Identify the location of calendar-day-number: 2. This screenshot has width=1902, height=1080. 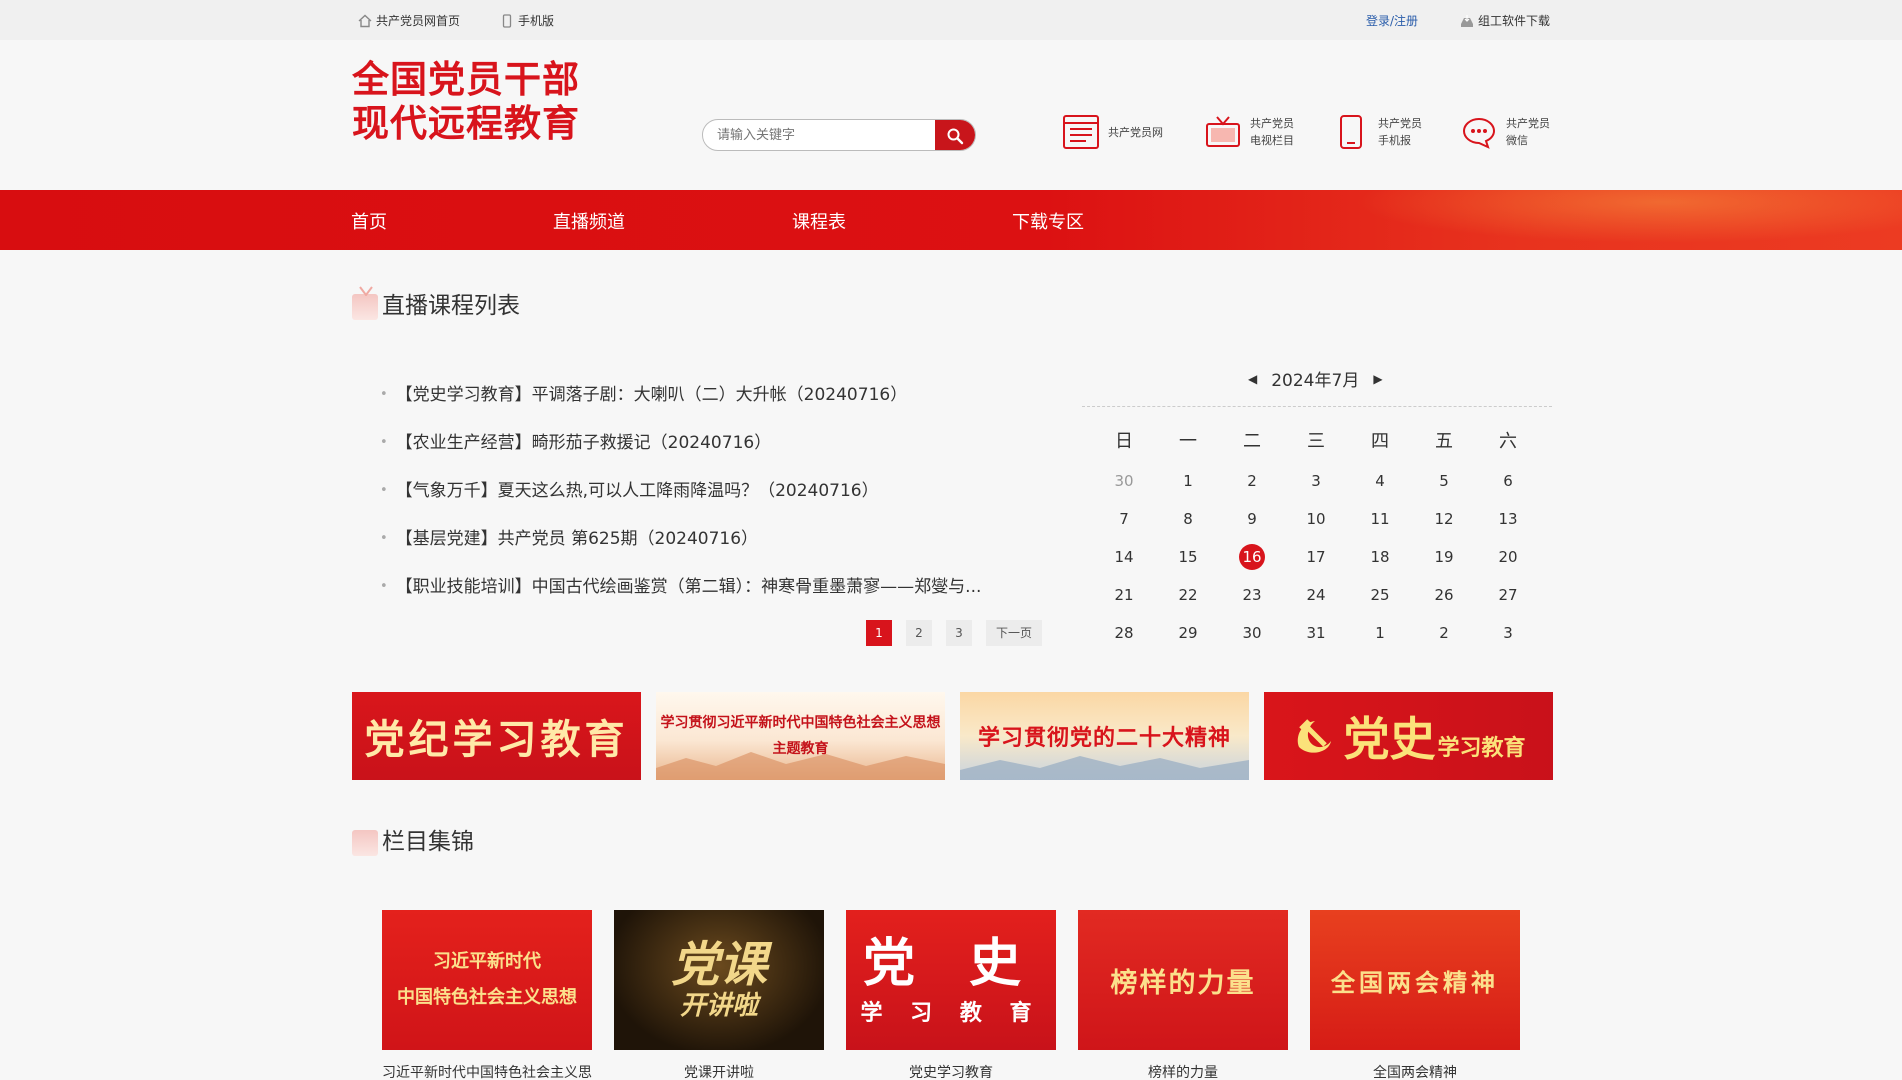
(1444, 633).